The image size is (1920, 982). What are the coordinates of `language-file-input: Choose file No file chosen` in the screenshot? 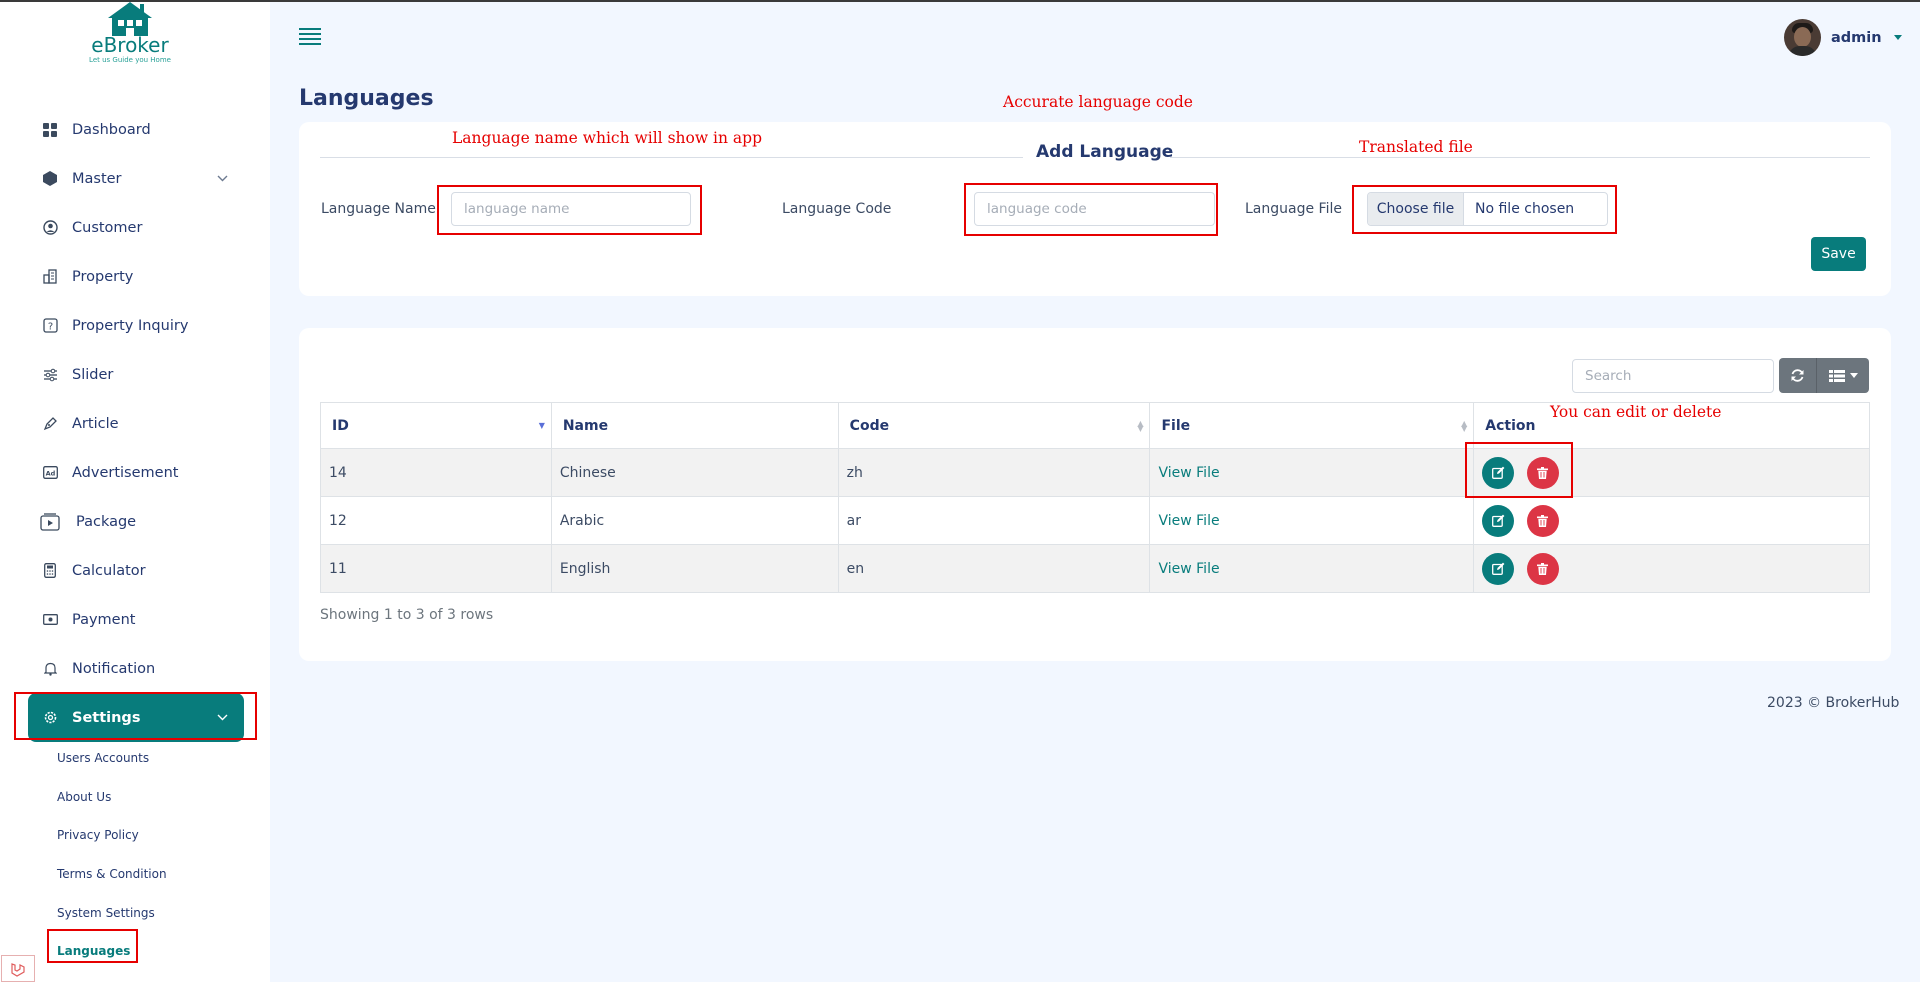 It's located at (1487, 209).